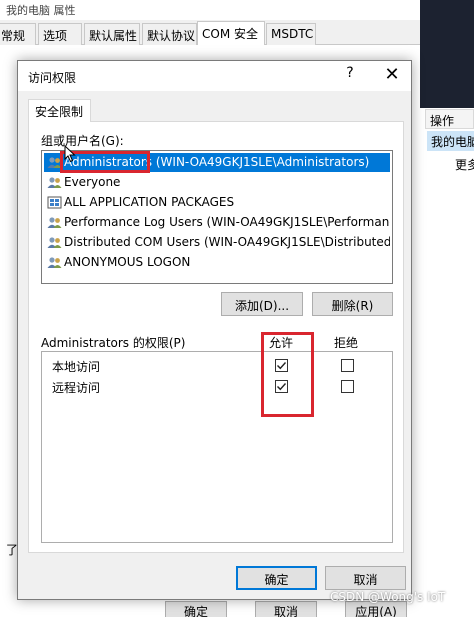 This screenshot has height=617, width=474. What do you see at coordinates (449, 119) in the screenshot?
I see `mmc-actions-header: 操作` at bounding box center [449, 119].